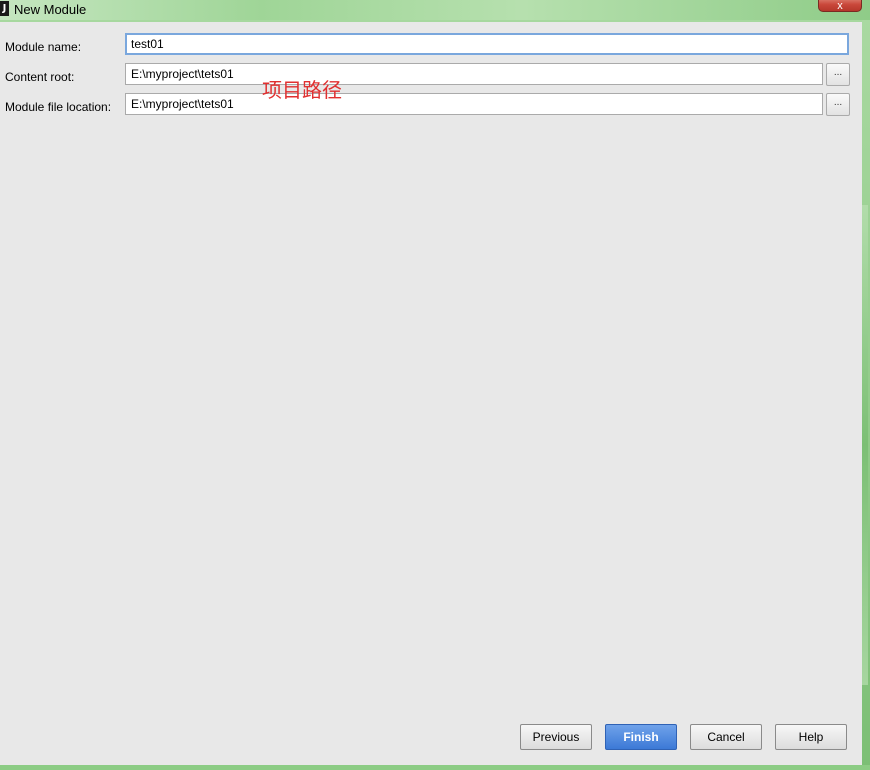 This screenshot has width=870, height=770. Describe the element at coordinates (435, 10) in the screenshot. I see `title-bar: J New Module x` at that location.